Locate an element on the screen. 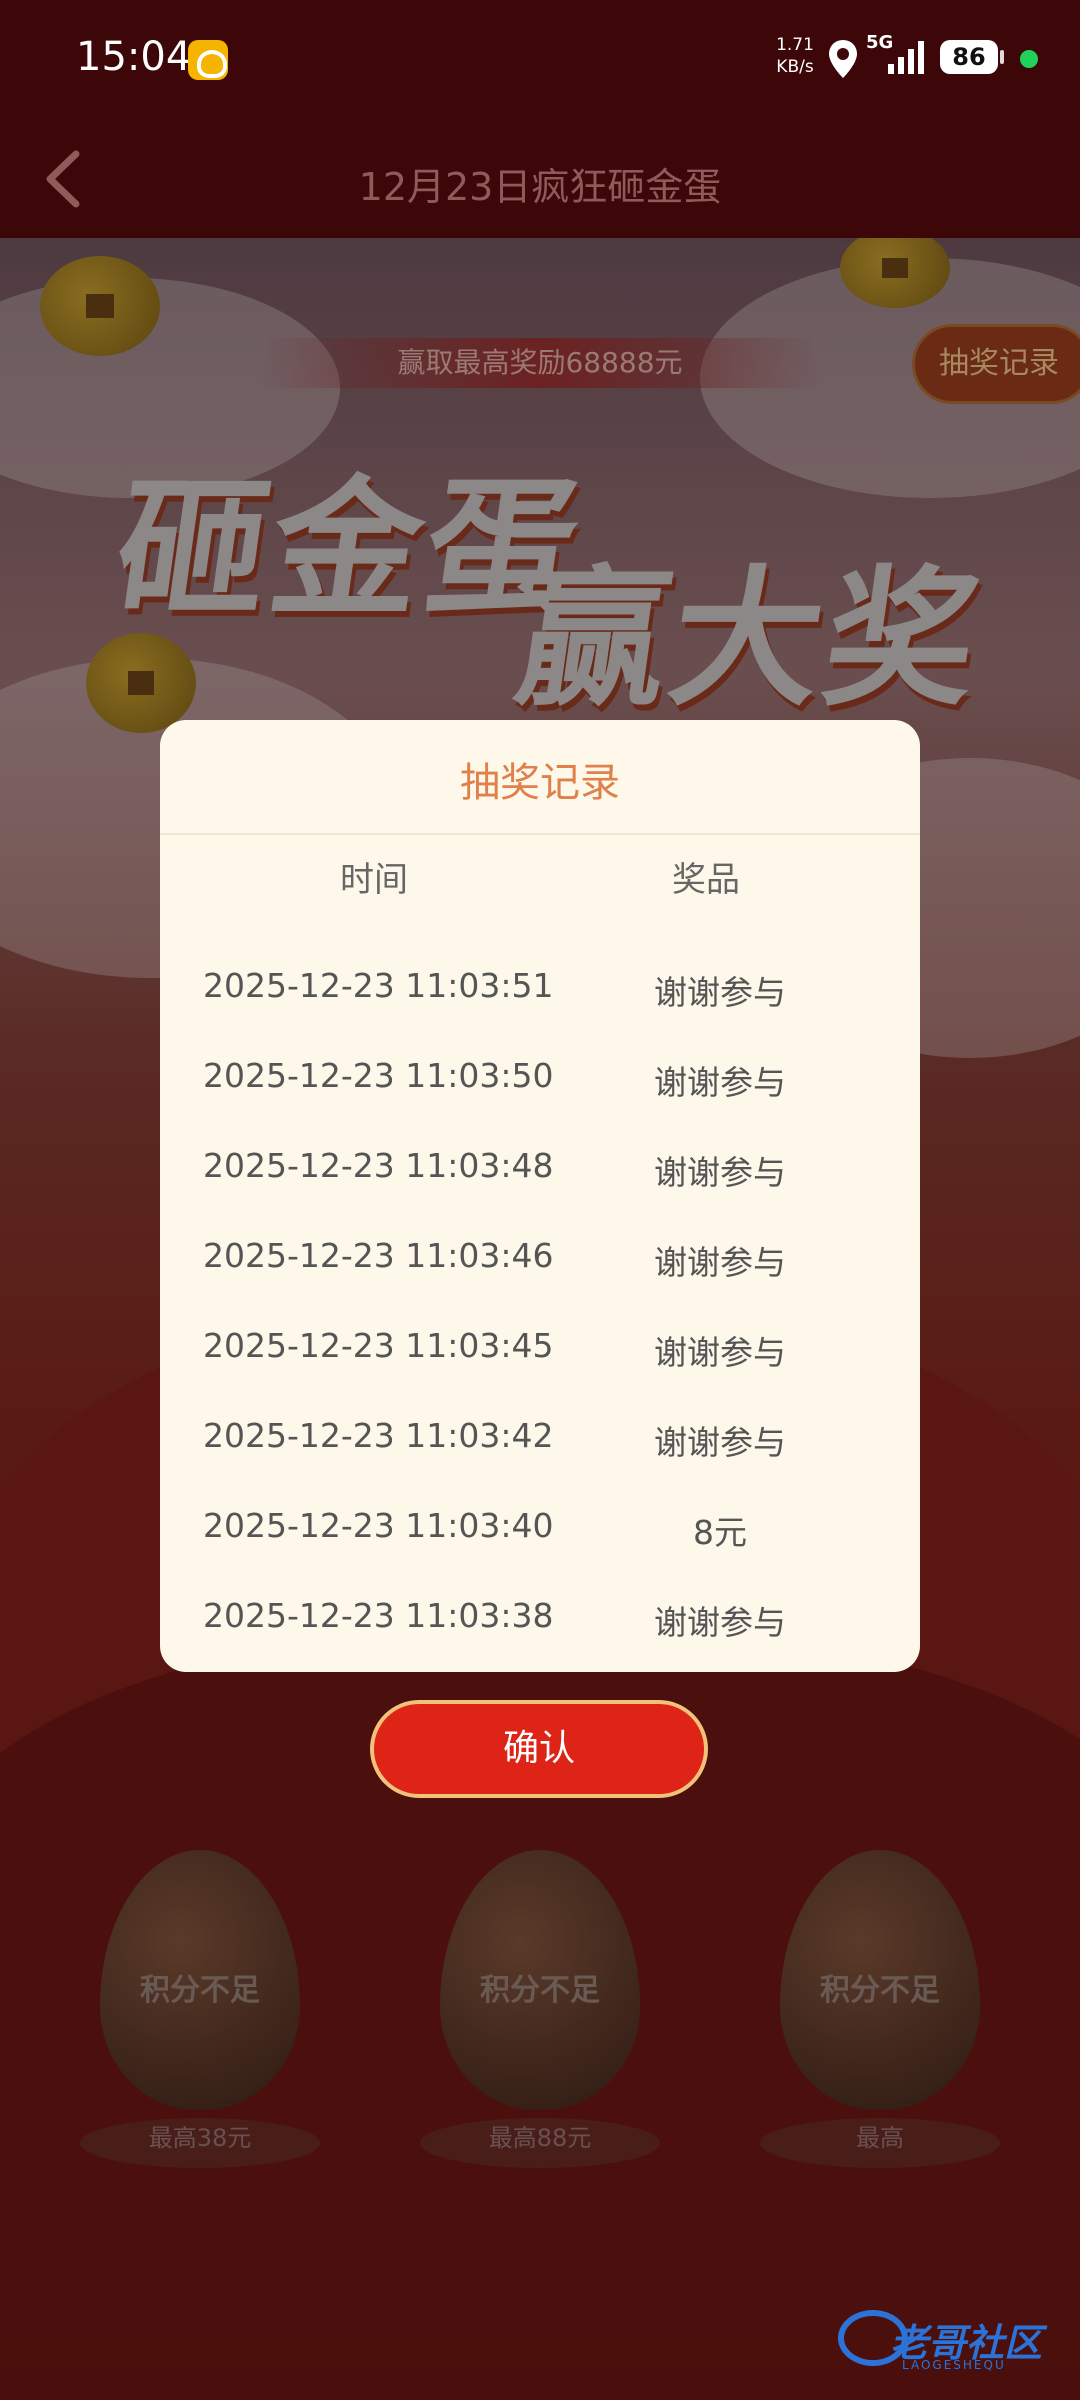  record-row: 2025-12-23 11:03:38 谢谢参与 is located at coordinates (540, 1619).